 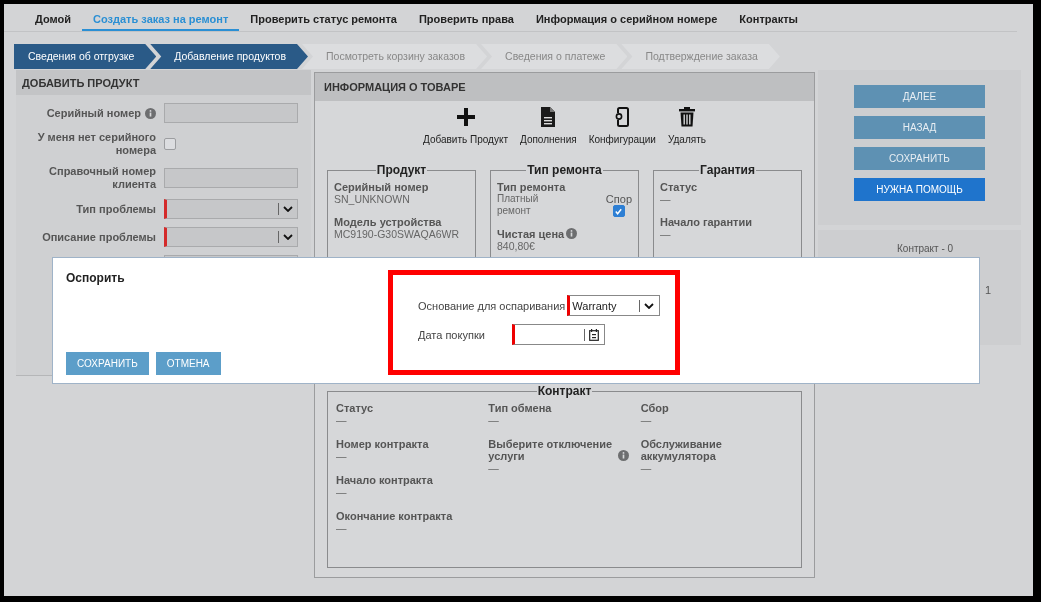 What do you see at coordinates (518, 205) in the screenshot?
I see `info-value: Платный ремонт` at bounding box center [518, 205].